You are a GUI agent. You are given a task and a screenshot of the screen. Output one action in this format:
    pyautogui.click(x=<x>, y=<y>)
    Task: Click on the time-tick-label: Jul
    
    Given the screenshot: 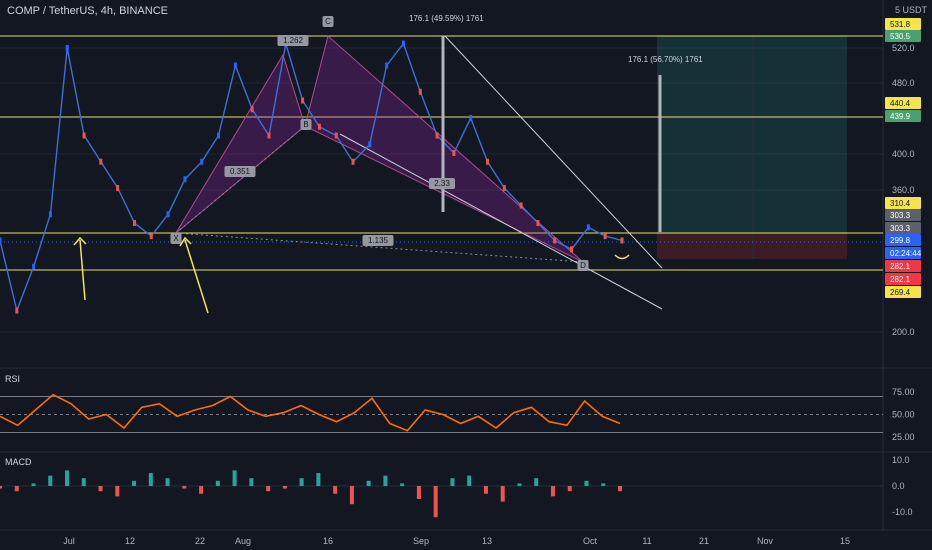 What is the action you would take?
    pyautogui.click(x=69, y=541)
    